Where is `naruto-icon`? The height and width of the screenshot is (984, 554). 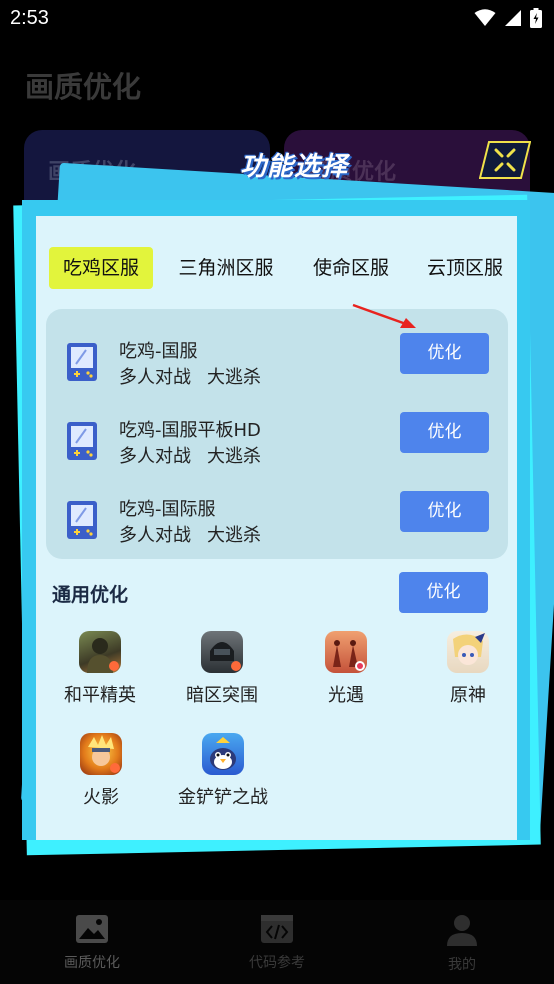 naruto-icon is located at coordinates (101, 754).